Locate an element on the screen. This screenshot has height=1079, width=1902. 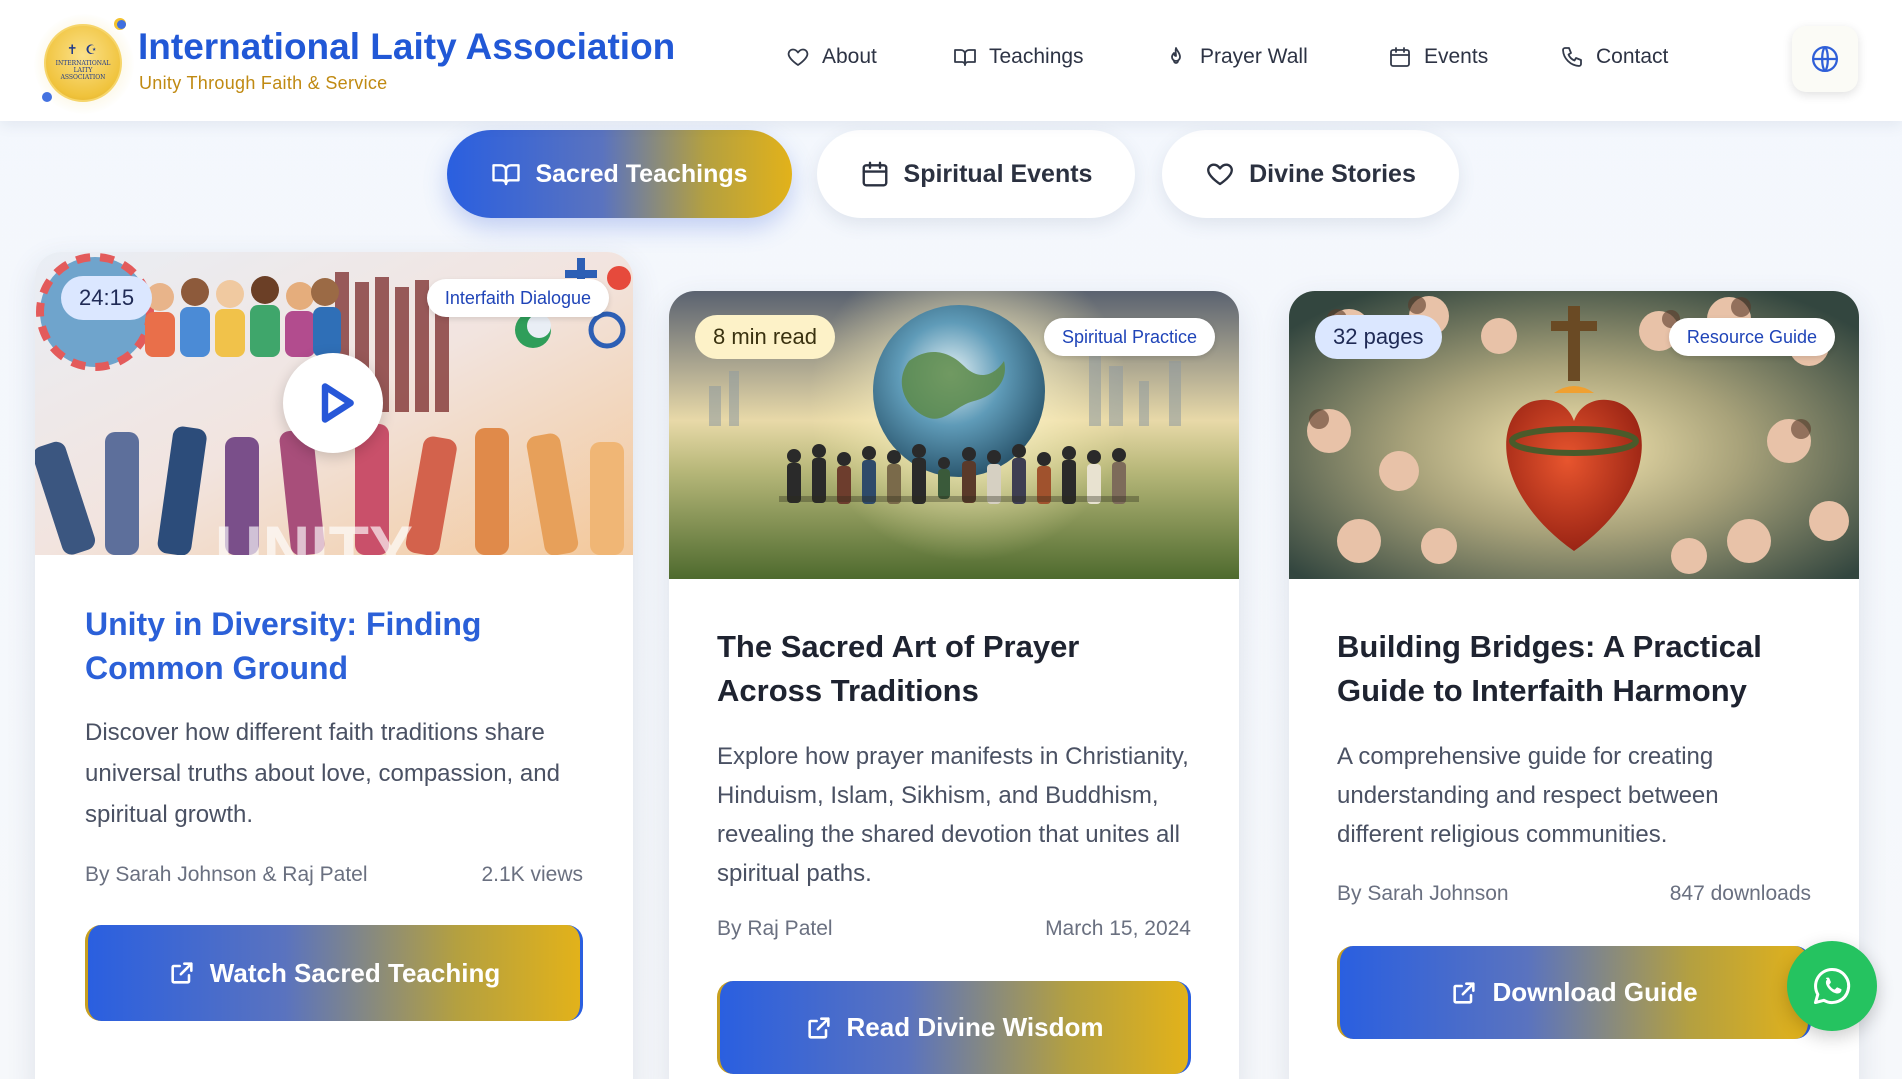
language-button is located at coordinates (1825, 59).